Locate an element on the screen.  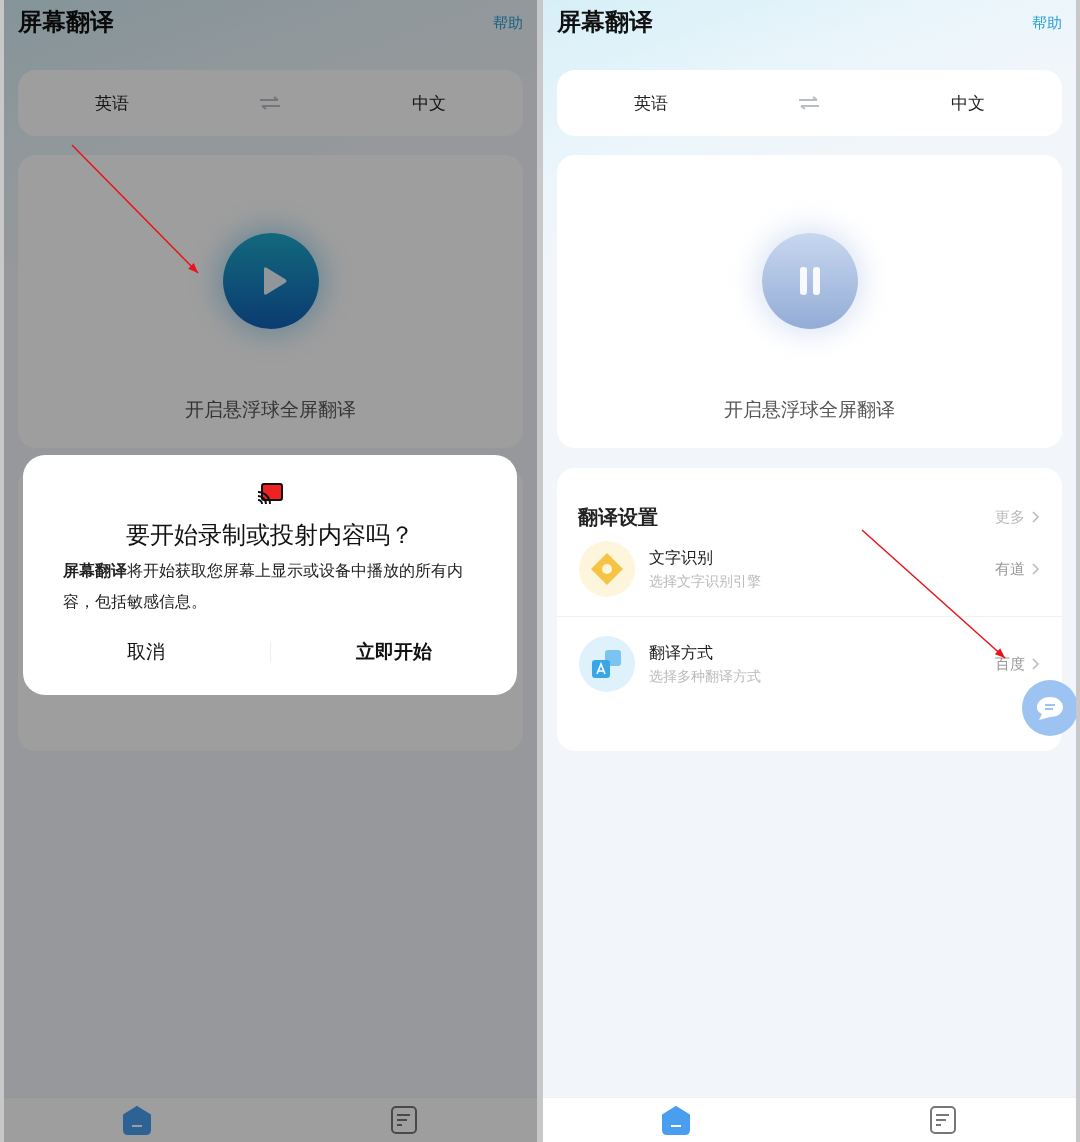
row-title: 翻译方式 is located at coordinates (681, 653).